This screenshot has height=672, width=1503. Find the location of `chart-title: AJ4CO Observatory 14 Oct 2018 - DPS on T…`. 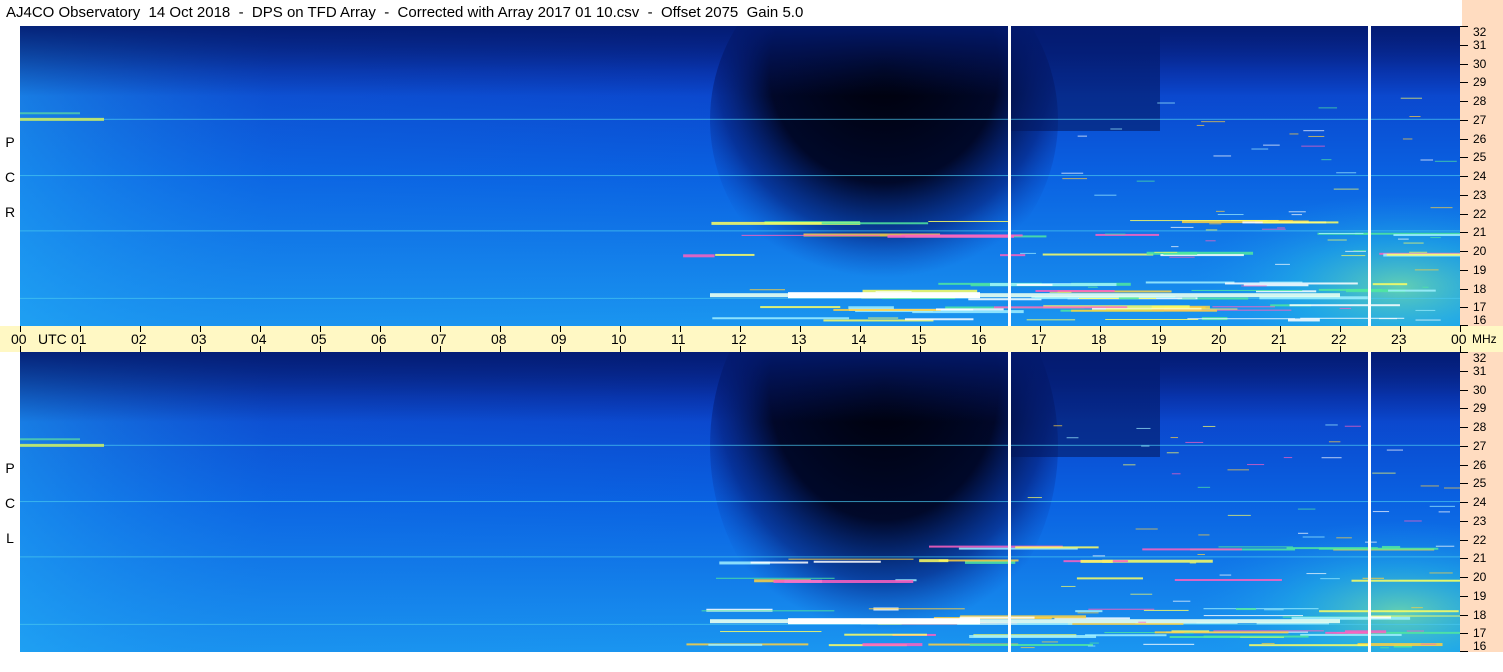

chart-title: AJ4CO Observatory 14 Oct 2018 - DPS on T… is located at coordinates (731, 13).